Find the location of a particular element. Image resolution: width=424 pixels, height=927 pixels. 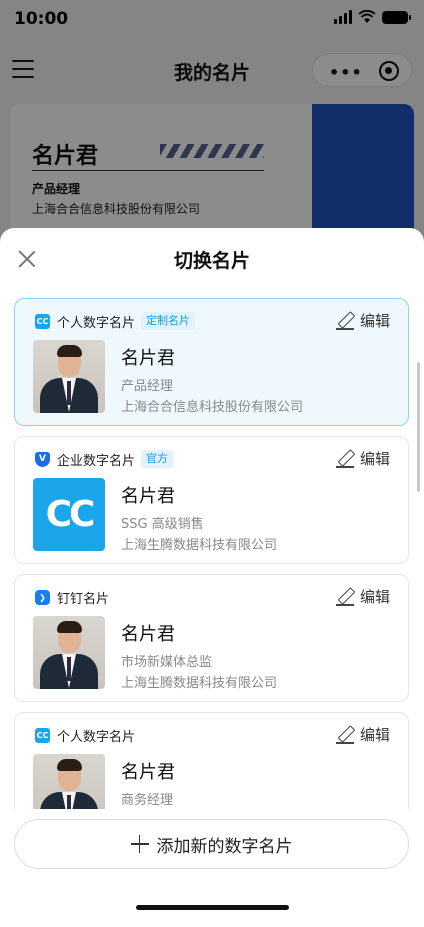

card-type: V 企业数字名片 官方 is located at coordinates (104, 459).